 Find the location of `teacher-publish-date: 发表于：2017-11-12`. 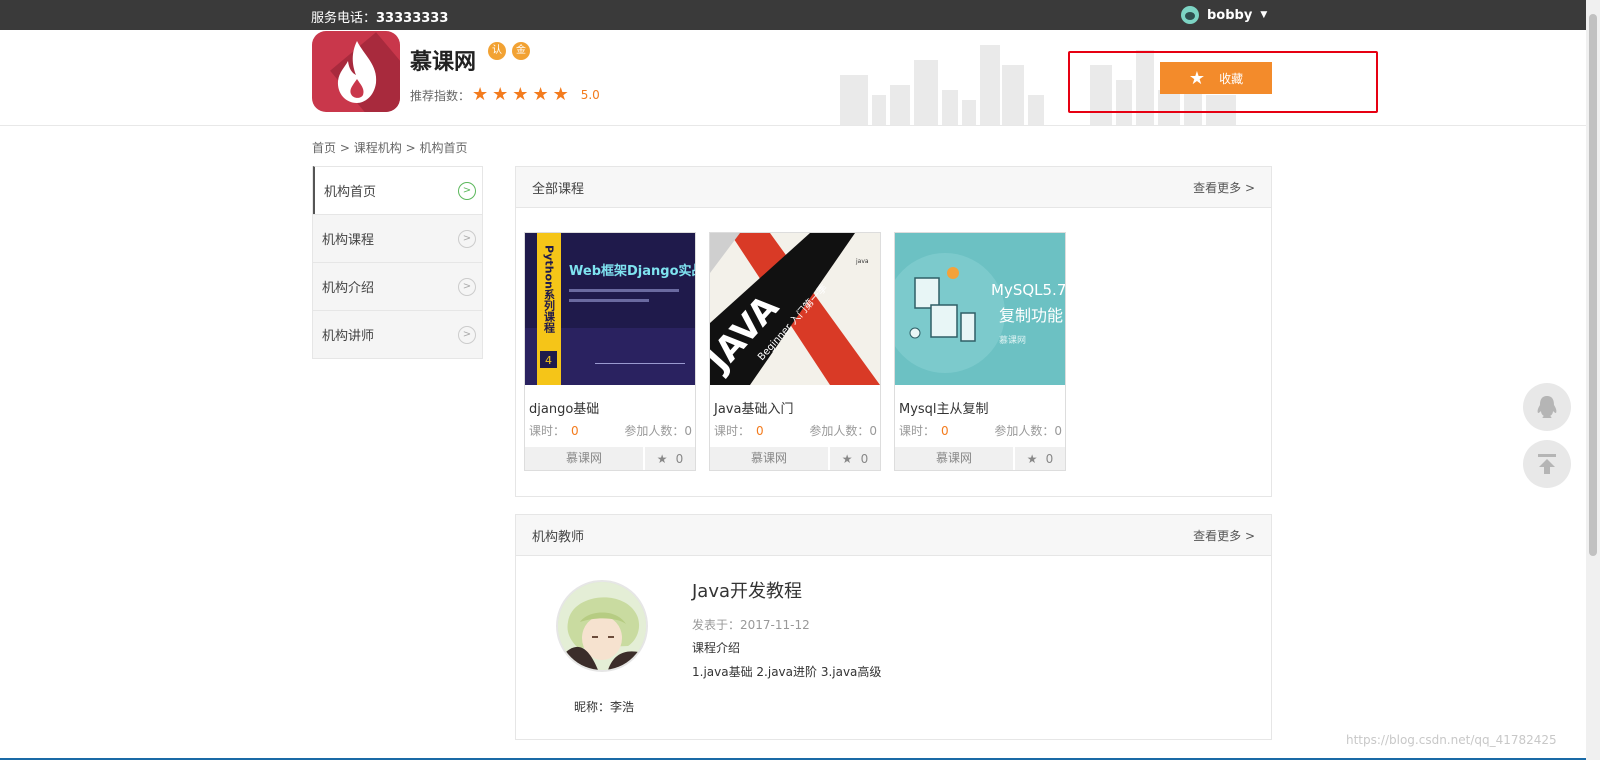

teacher-publish-date: 发表于：2017-11-12 is located at coordinates (751, 624).